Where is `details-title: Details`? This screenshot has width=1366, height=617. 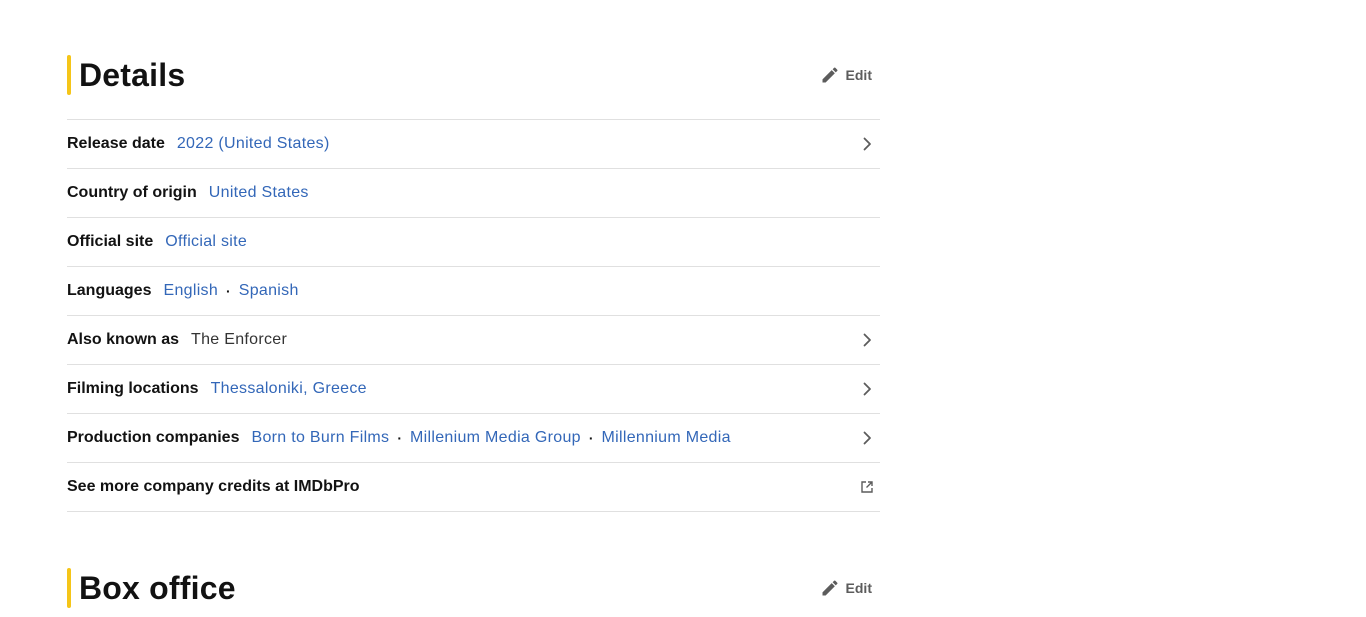 details-title: Details is located at coordinates (132, 75).